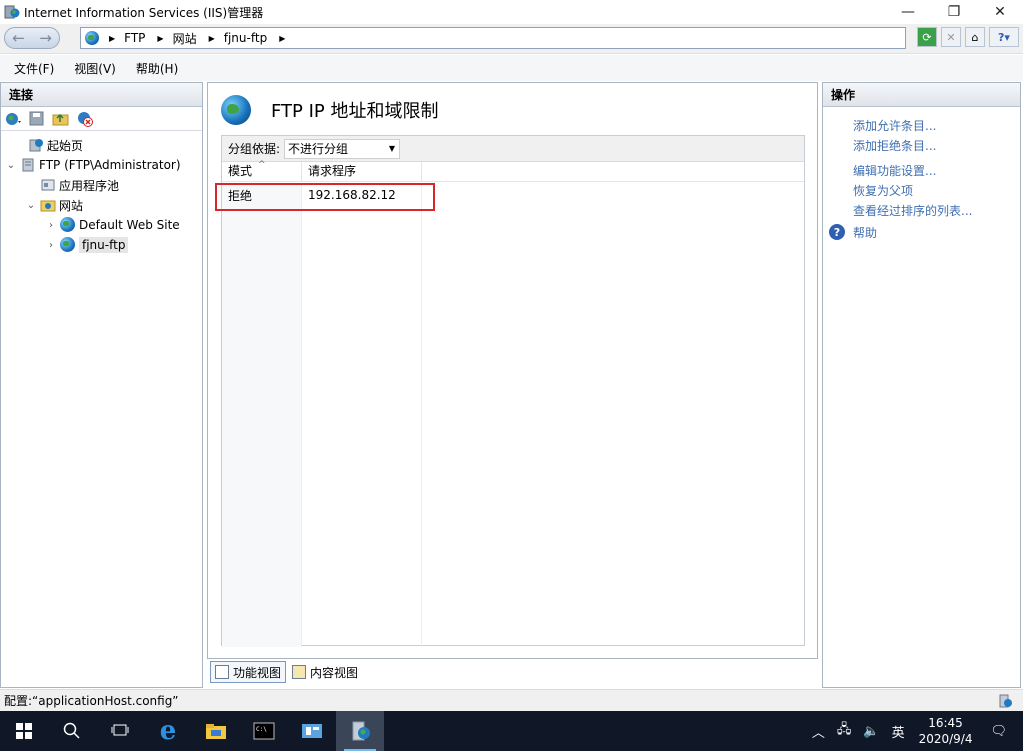  I want to click on tree-node-server: ⌄ FTP (FTP\Administrator), so click(101, 165).